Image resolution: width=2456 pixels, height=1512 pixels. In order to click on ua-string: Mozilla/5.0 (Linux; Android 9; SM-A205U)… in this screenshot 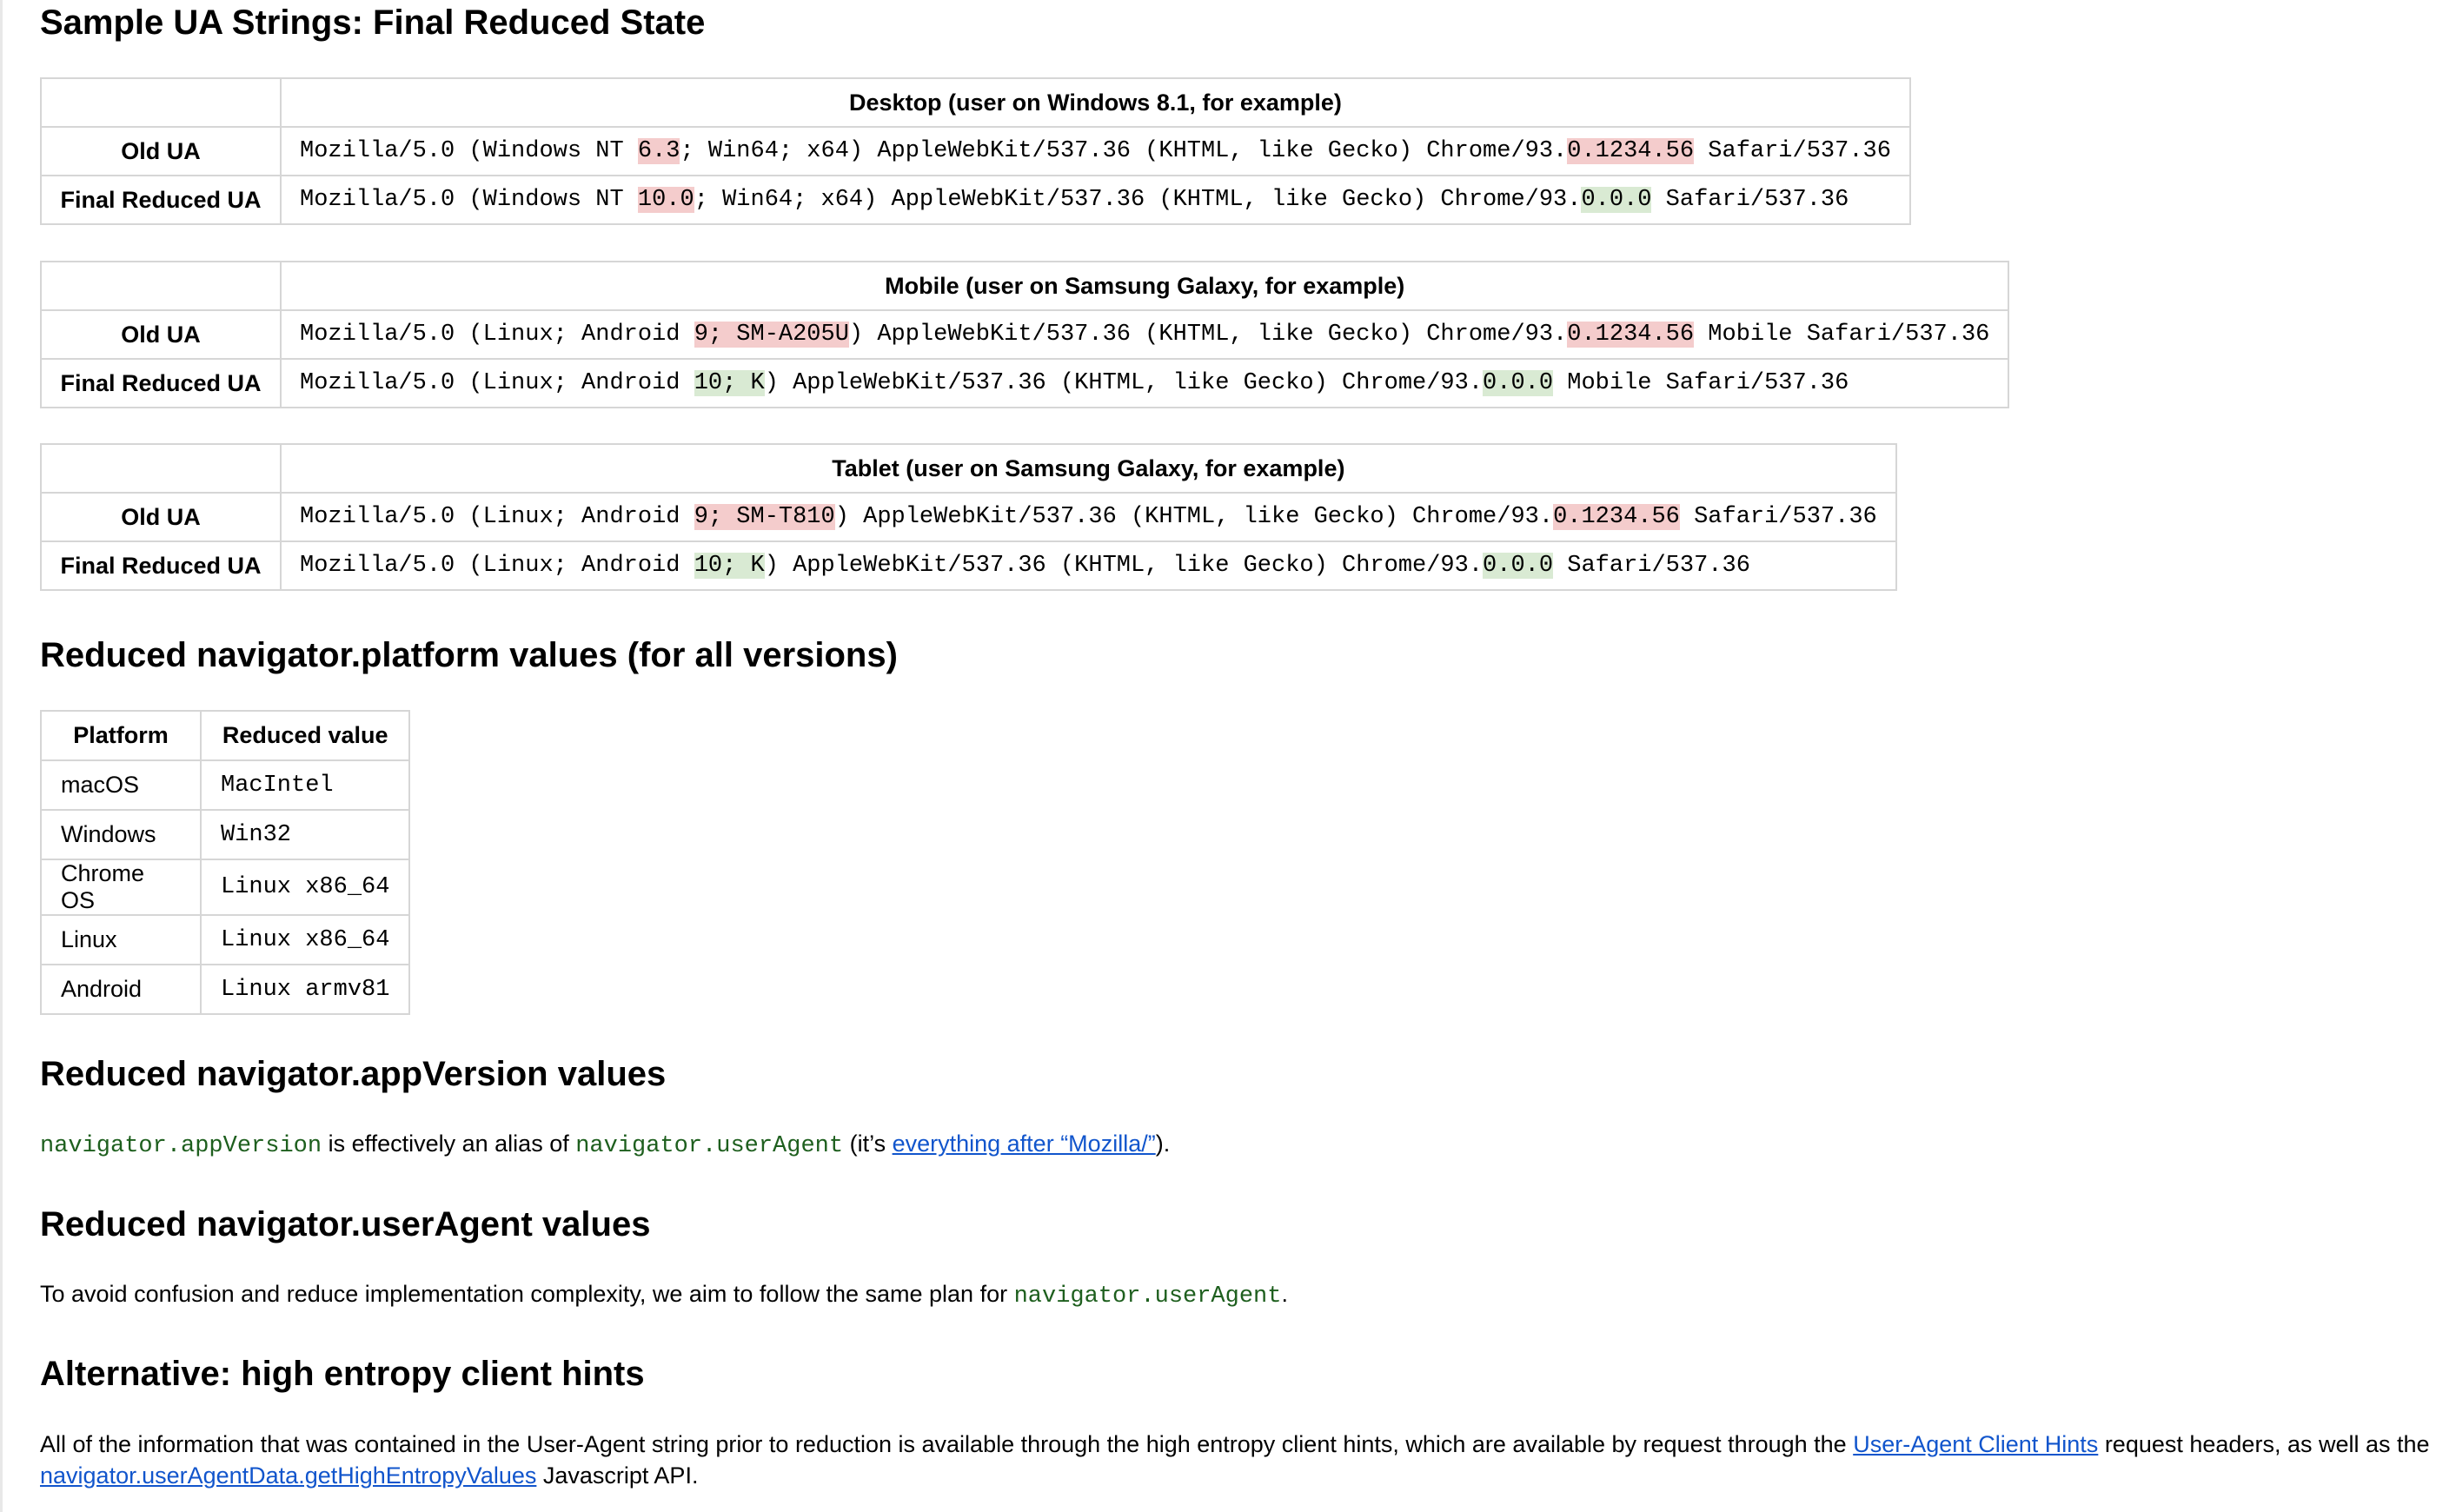, I will do `click(1144, 334)`.